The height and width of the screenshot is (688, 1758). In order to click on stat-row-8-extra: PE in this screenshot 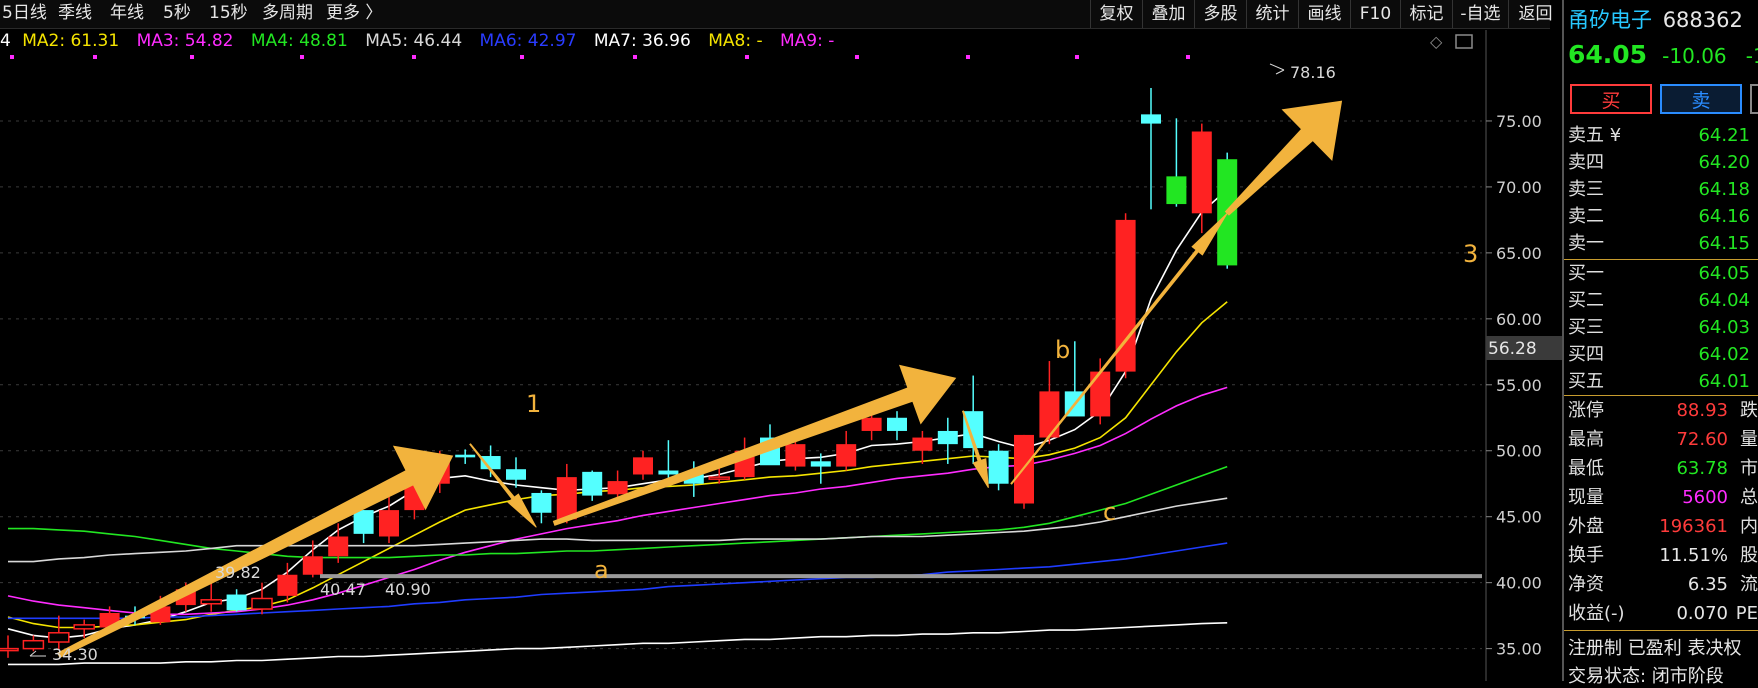, I will do `click(1746, 613)`.